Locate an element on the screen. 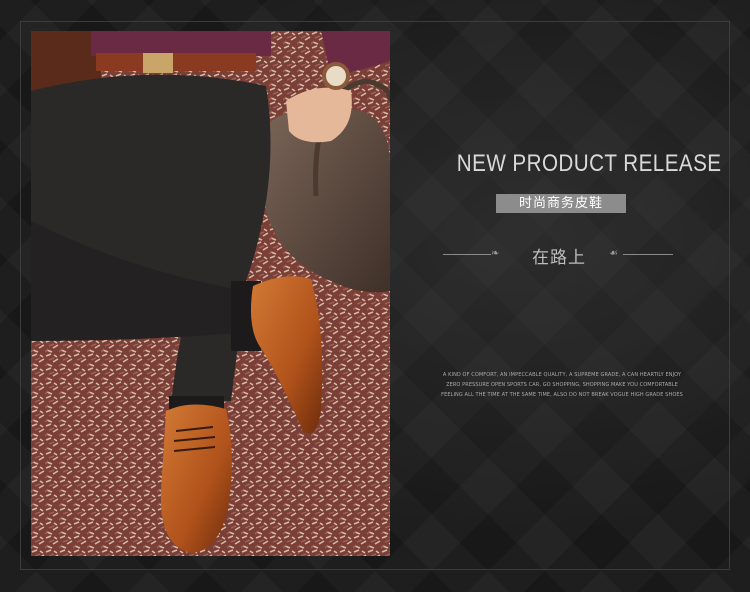  tagline: 在路上 is located at coordinates (559, 258).